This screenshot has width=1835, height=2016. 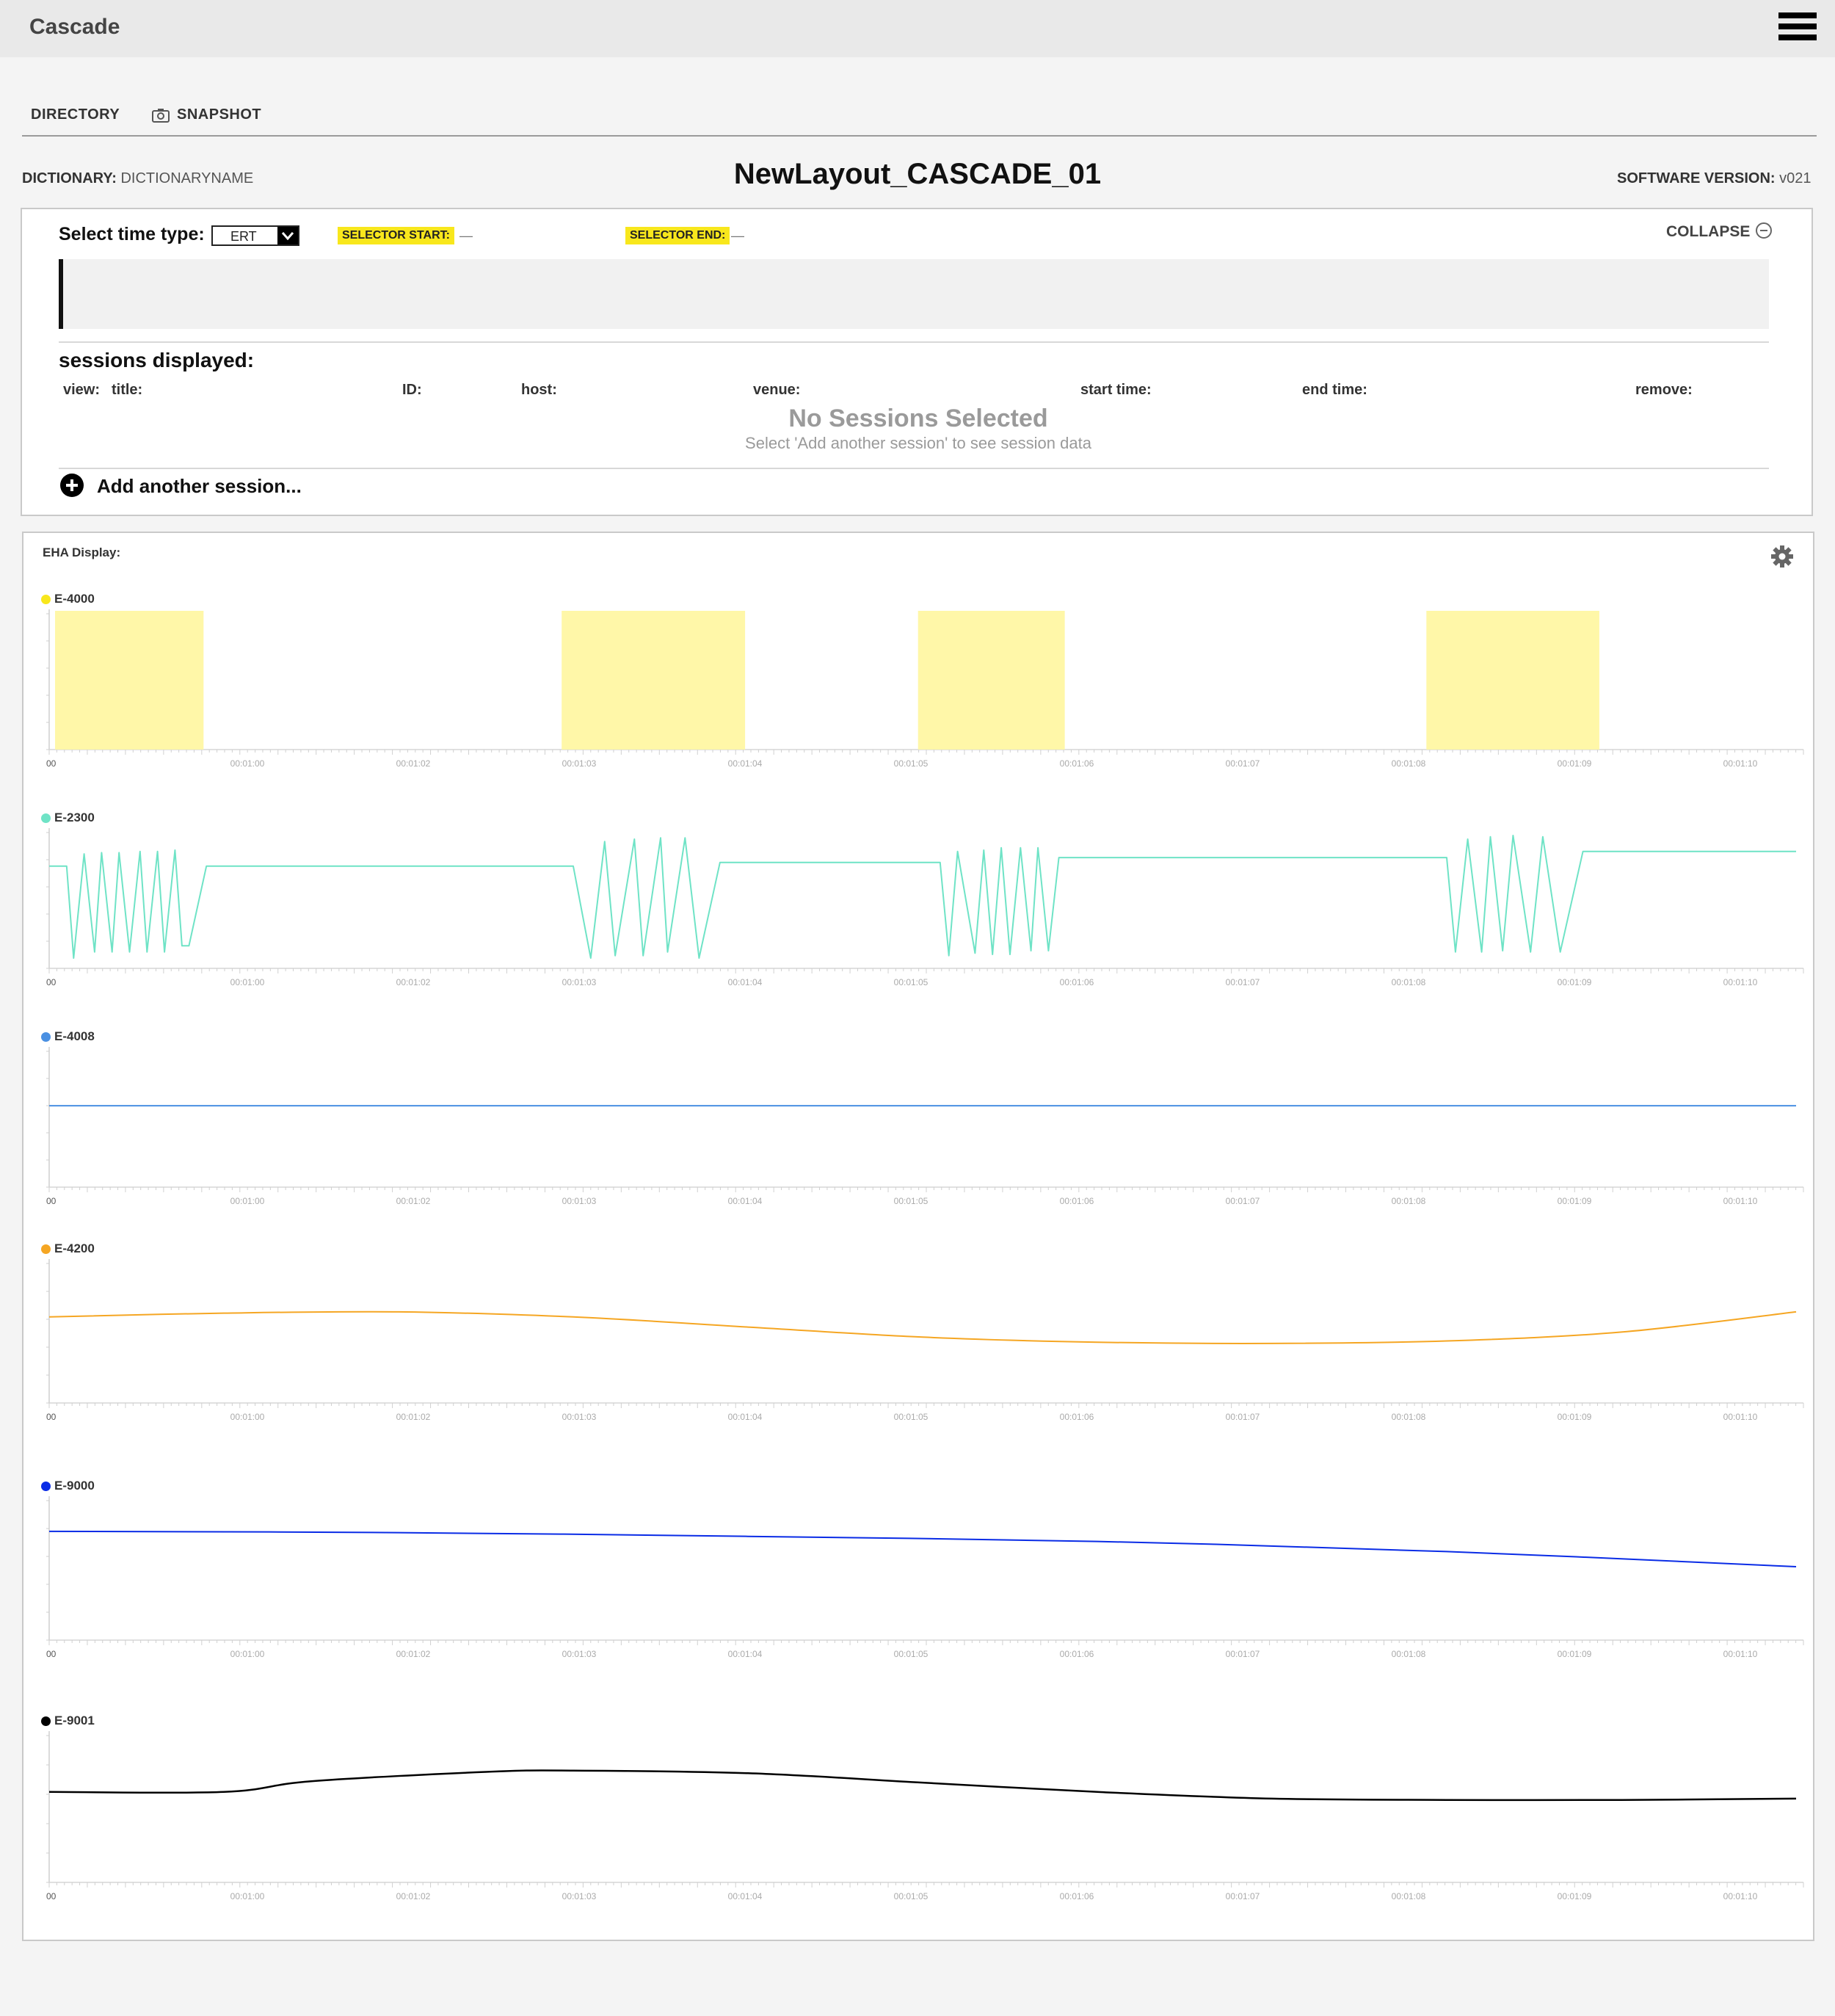 What do you see at coordinates (918, 418) in the screenshot?
I see `empty-state-title: No Sessions Selected` at bounding box center [918, 418].